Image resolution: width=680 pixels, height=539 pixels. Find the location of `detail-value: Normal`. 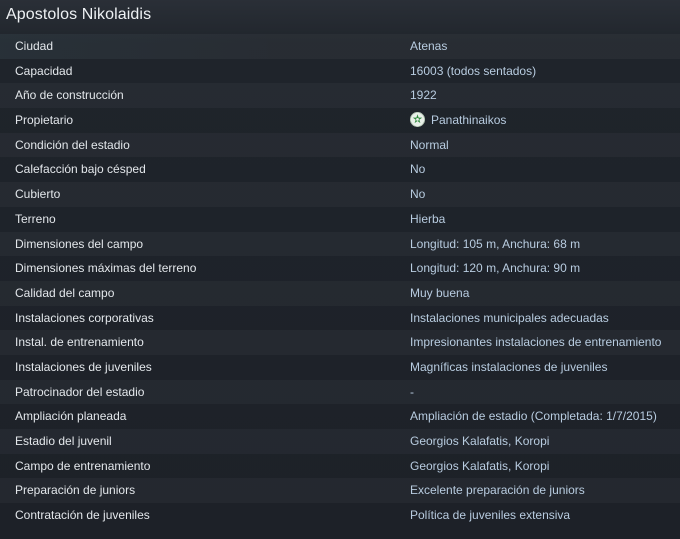

detail-value: Normal is located at coordinates (429, 144).